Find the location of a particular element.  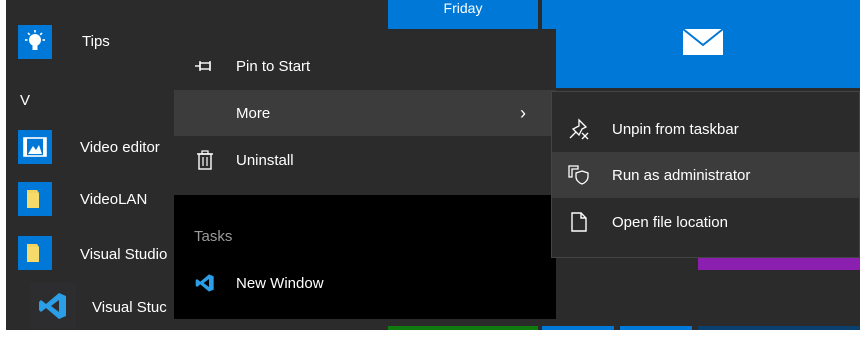

submenu-item-label: Open file location is located at coordinates (670, 222).